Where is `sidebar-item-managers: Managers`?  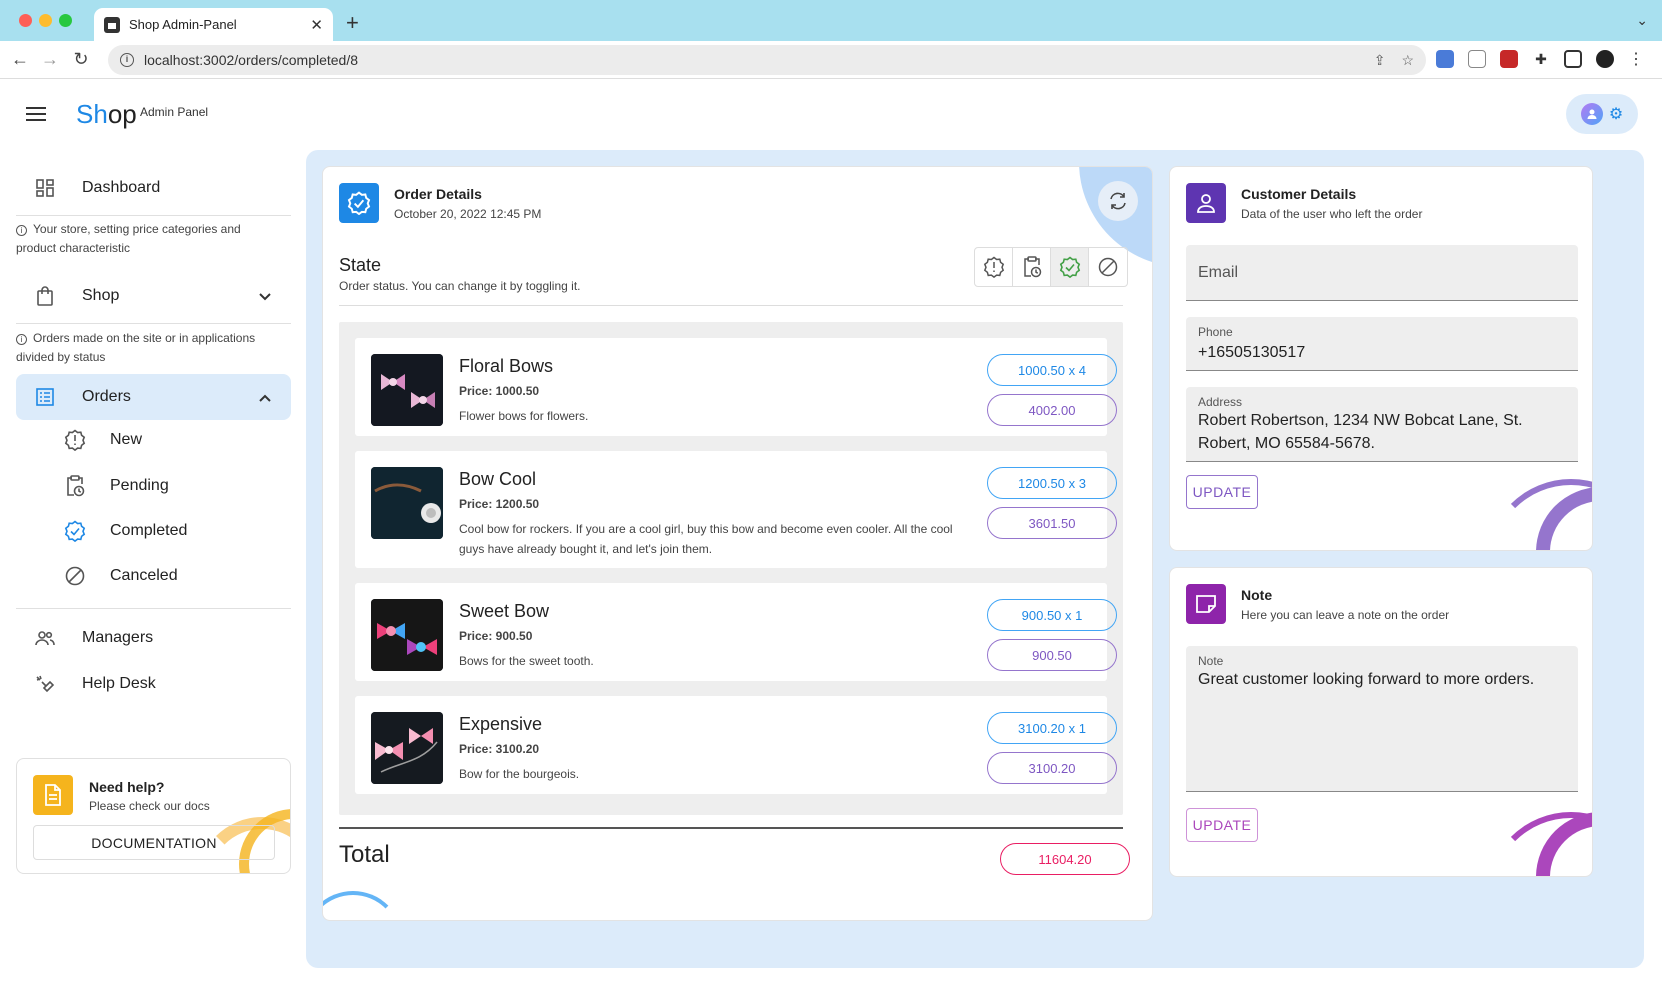 sidebar-item-managers: Managers is located at coordinates (153, 638).